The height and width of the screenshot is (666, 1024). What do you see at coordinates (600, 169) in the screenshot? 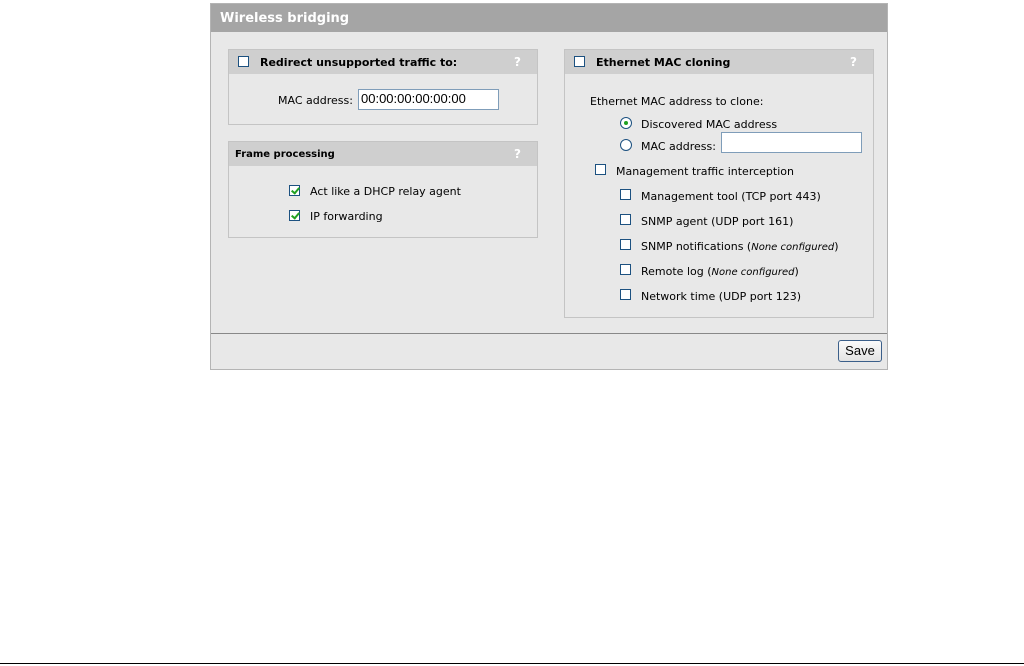
I see `interception-checkbox` at bounding box center [600, 169].